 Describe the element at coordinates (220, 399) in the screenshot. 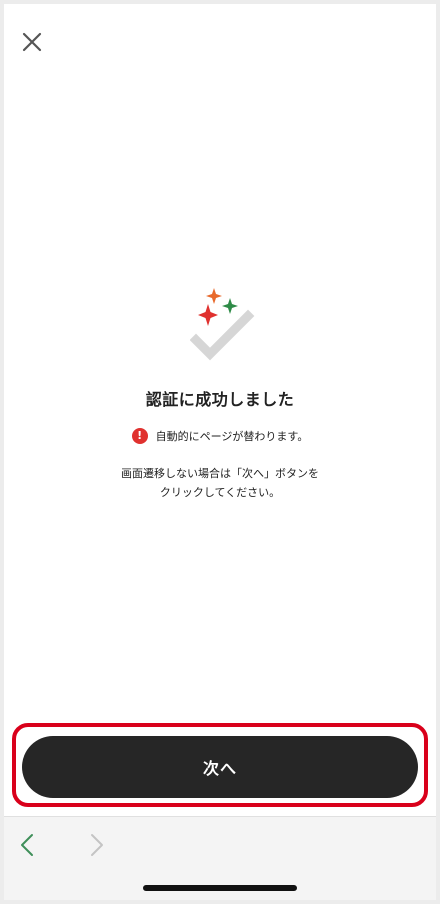

I see `success-title: 認証に成功しました` at that location.